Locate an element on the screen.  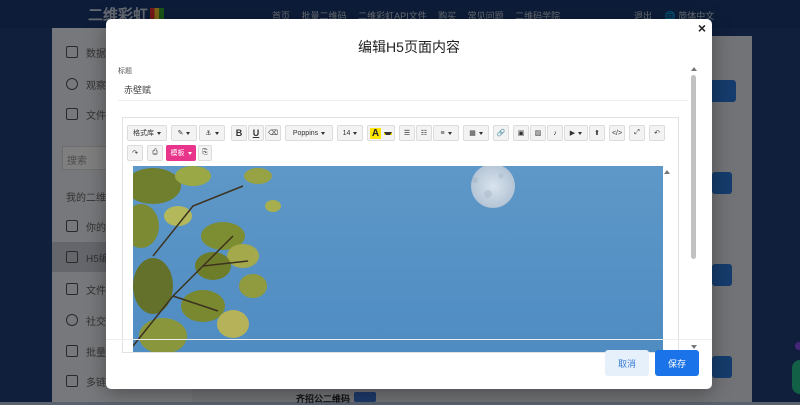
fullscreen-icon: ⤢ is located at coordinates (637, 133).